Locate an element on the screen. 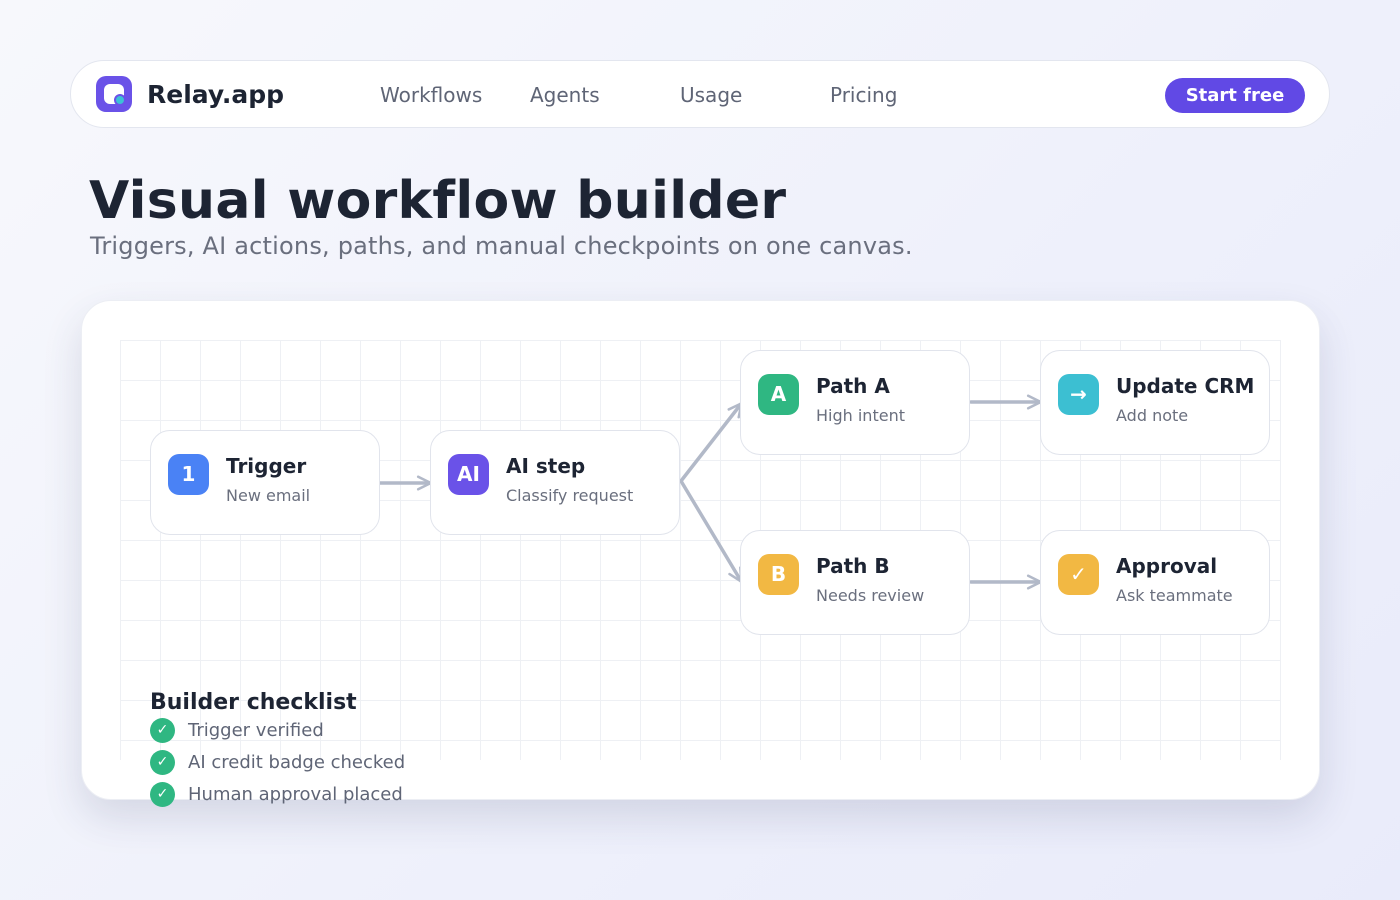 The height and width of the screenshot is (900, 1400). checklist-item-label: Human approval placed is located at coordinates (295, 794).